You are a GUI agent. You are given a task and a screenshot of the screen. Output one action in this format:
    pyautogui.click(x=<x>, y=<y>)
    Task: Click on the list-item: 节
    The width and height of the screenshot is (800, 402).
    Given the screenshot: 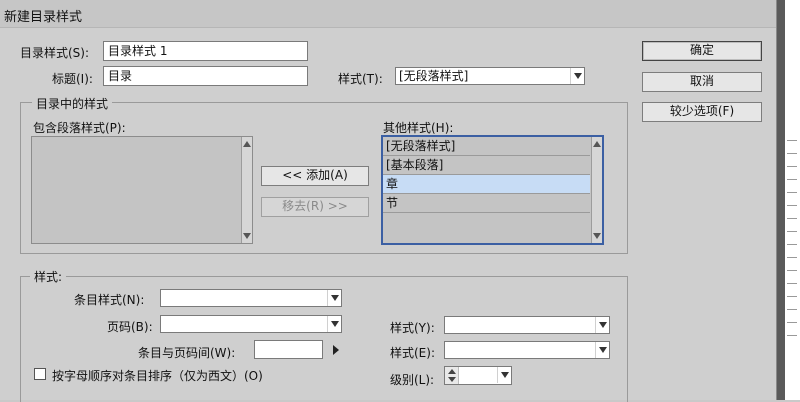 What is the action you would take?
    pyautogui.click(x=486, y=203)
    